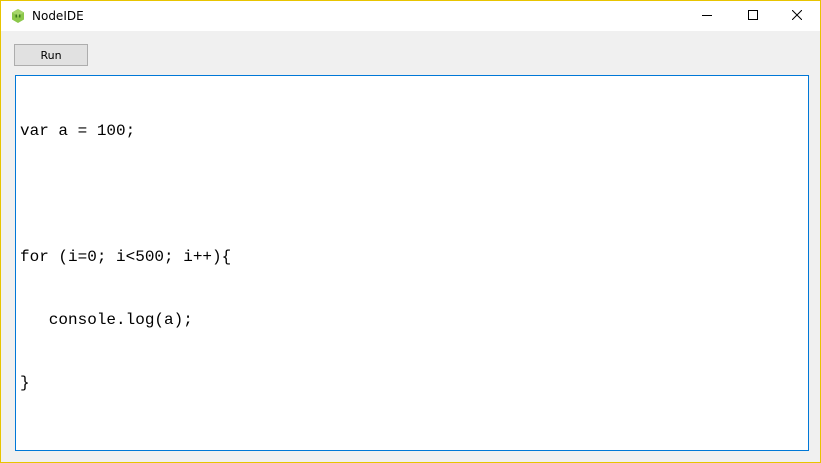 Image resolution: width=821 pixels, height=463 pixels. Describe the element at coordinates (78, 131) in the screenshot. I see `code-line: var a = 100;` at that location.